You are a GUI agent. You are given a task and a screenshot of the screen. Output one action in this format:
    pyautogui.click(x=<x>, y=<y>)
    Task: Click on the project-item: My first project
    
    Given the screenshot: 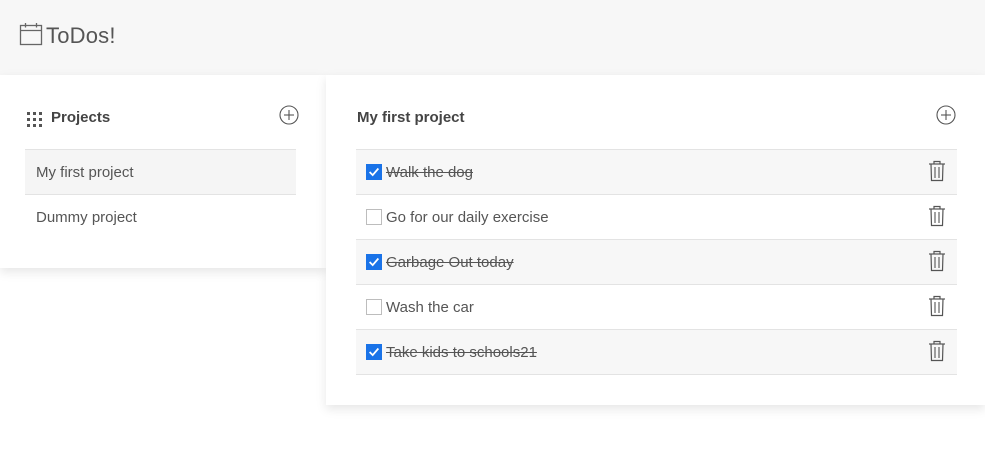 What is the action you would take?
    pyautogui.click(x=160, y=171)
    